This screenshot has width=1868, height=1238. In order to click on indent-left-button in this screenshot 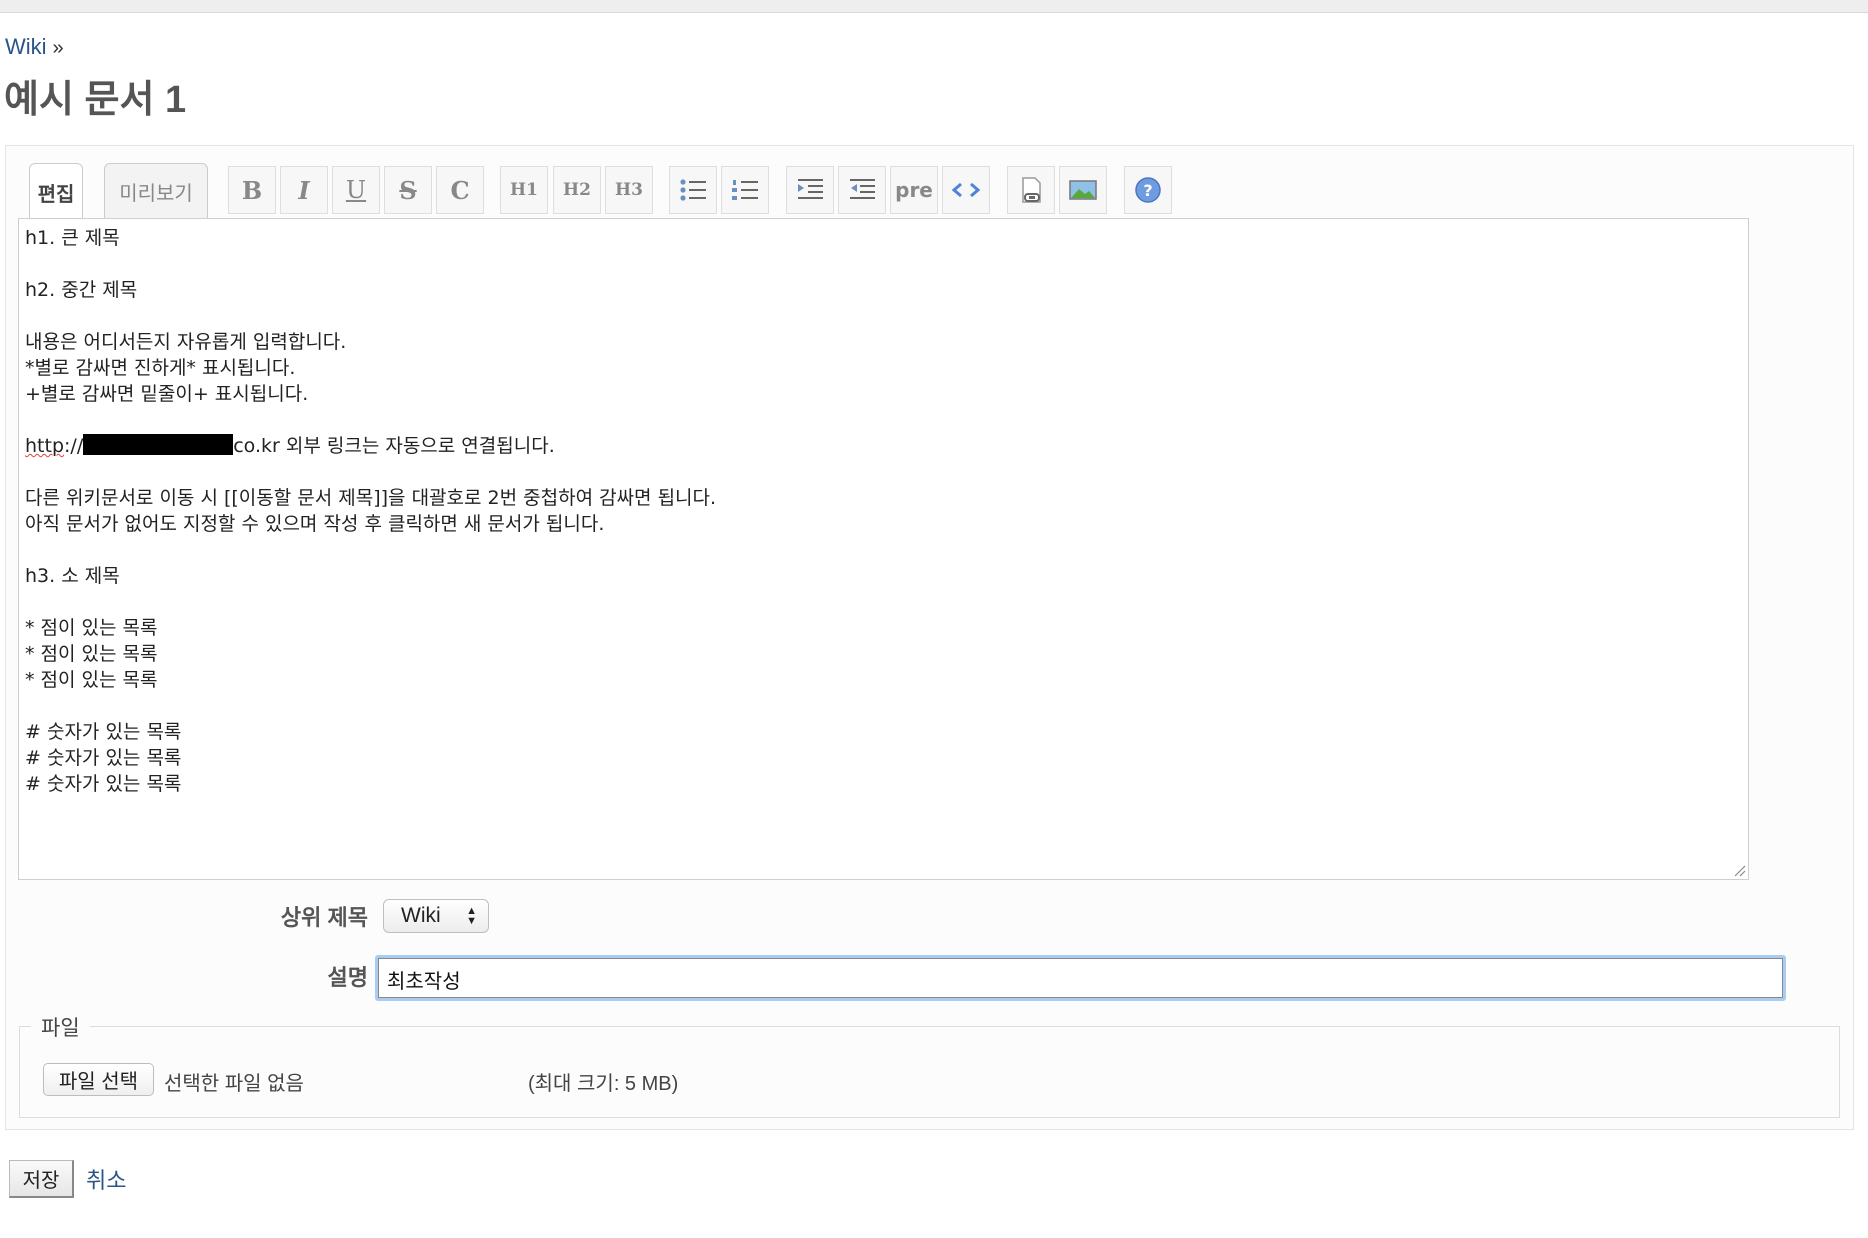, I will do `click(862, 190)`.